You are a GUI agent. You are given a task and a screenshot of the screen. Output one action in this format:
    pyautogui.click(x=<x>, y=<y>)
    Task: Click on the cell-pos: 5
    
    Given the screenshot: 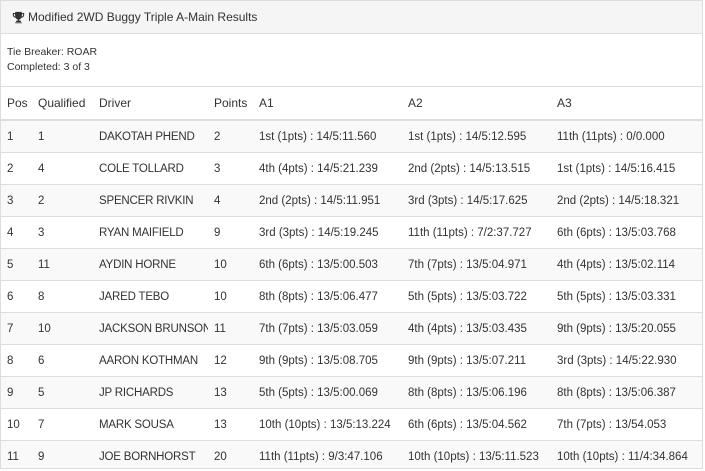 What is the action you would take?
    pyautogui.click(x=16, y=264)
    